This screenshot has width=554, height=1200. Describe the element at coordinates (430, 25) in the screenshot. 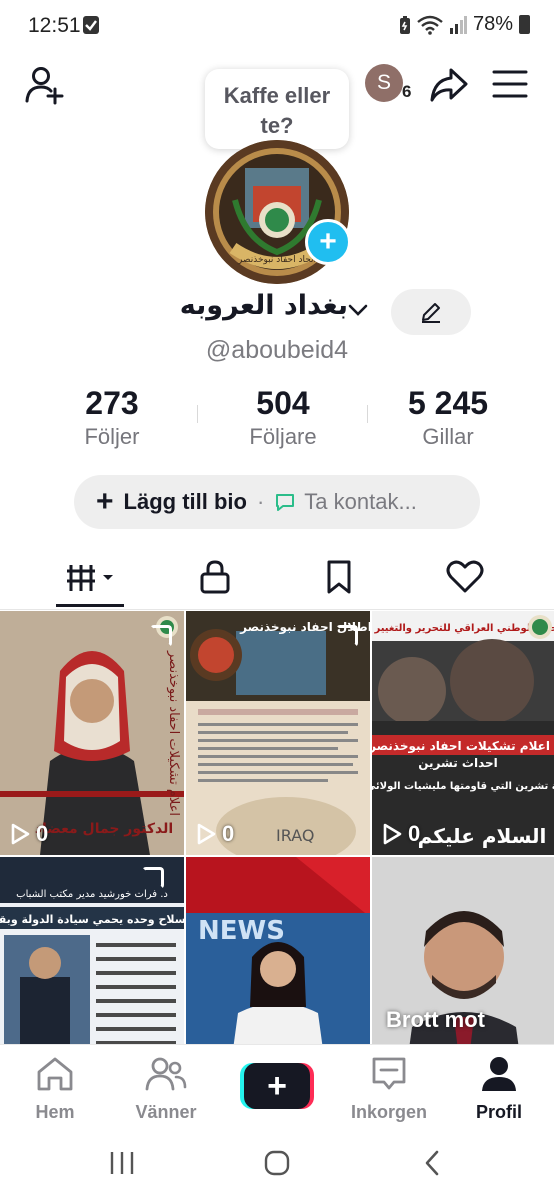

I see `wifi-icon` at that location.